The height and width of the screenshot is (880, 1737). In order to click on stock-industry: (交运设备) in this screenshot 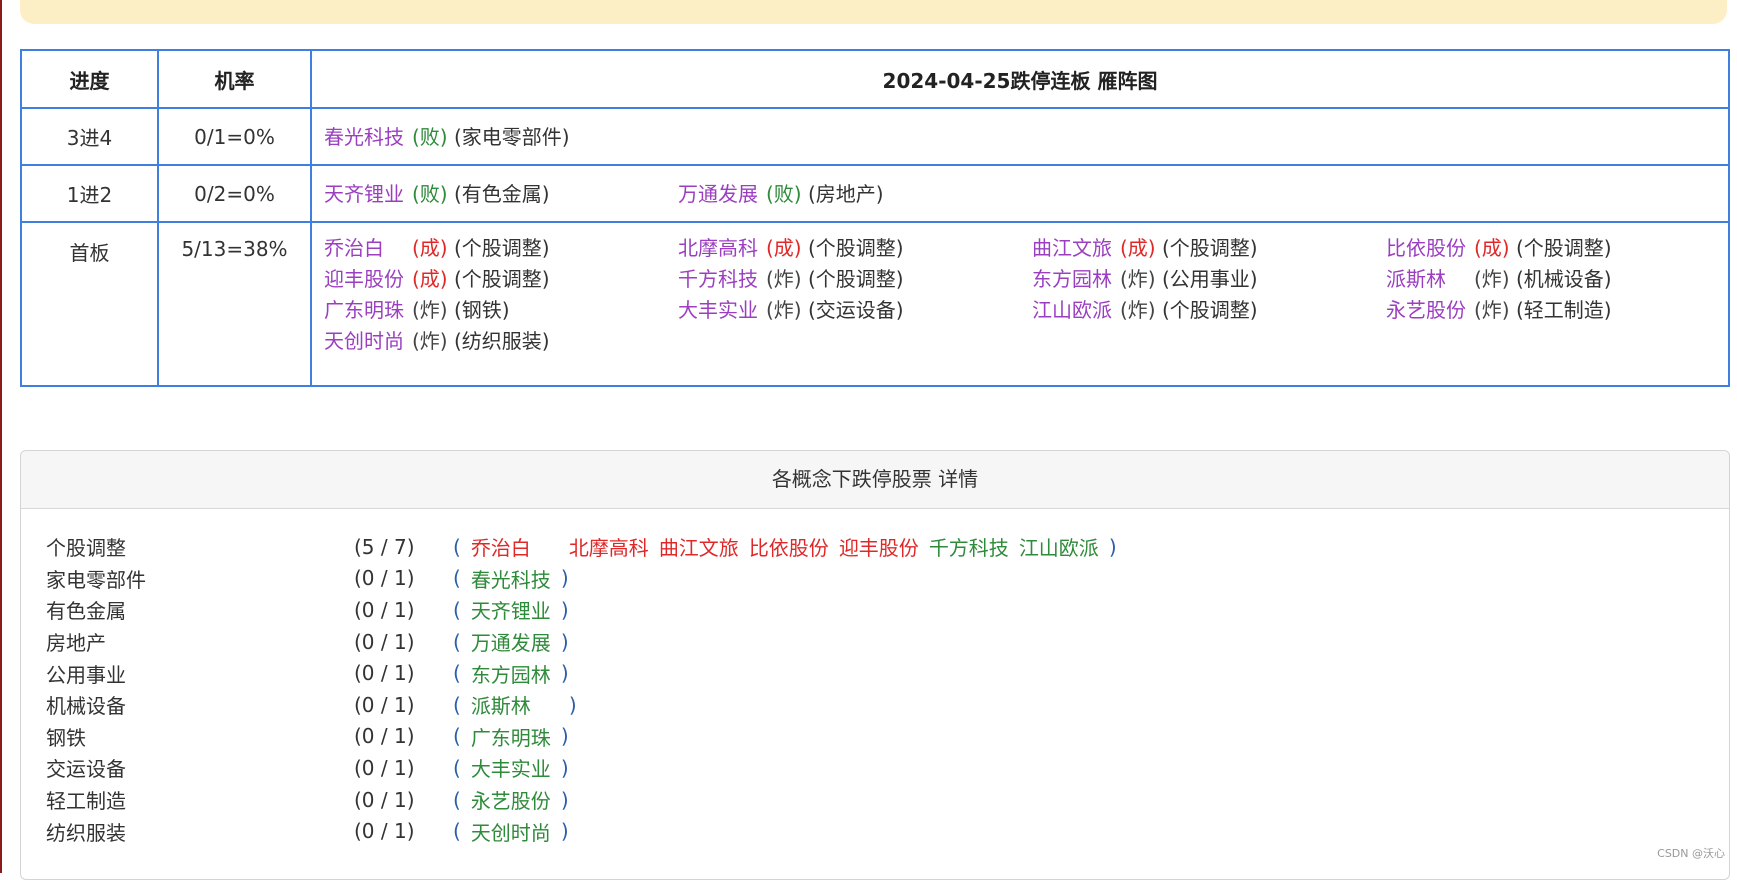, I will do `click(855, 310)`.